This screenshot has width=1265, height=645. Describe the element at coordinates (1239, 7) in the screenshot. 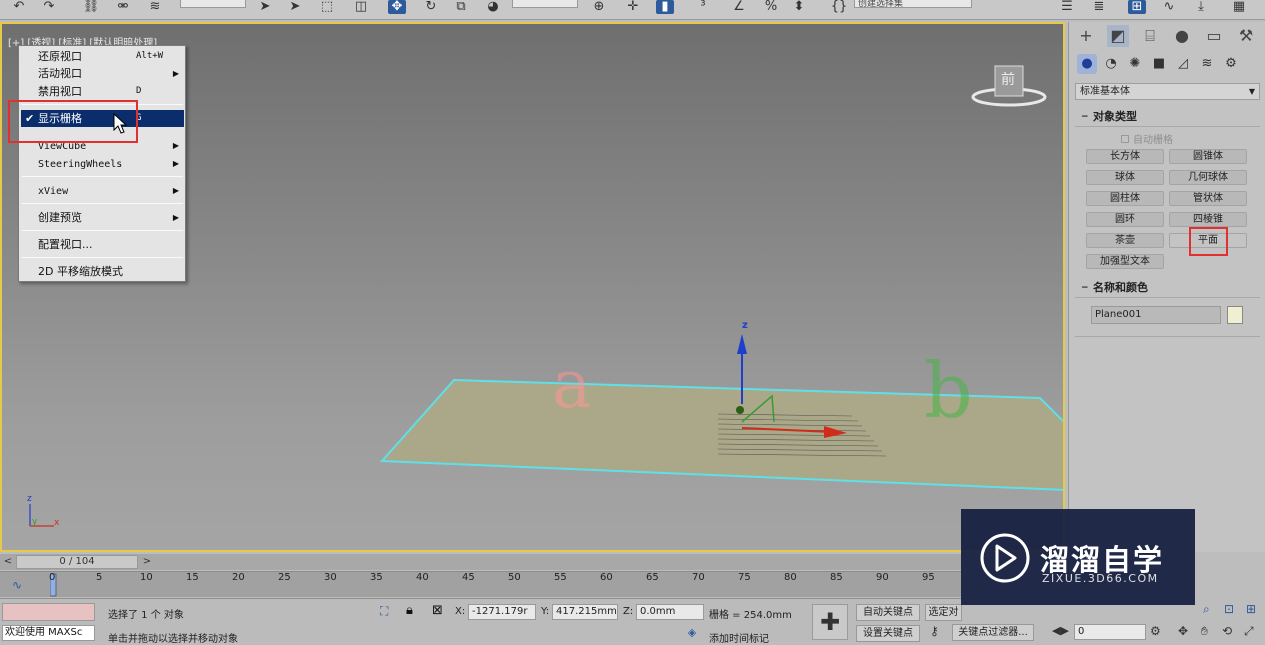

I see `render-setup-icon: ▦` at that location.